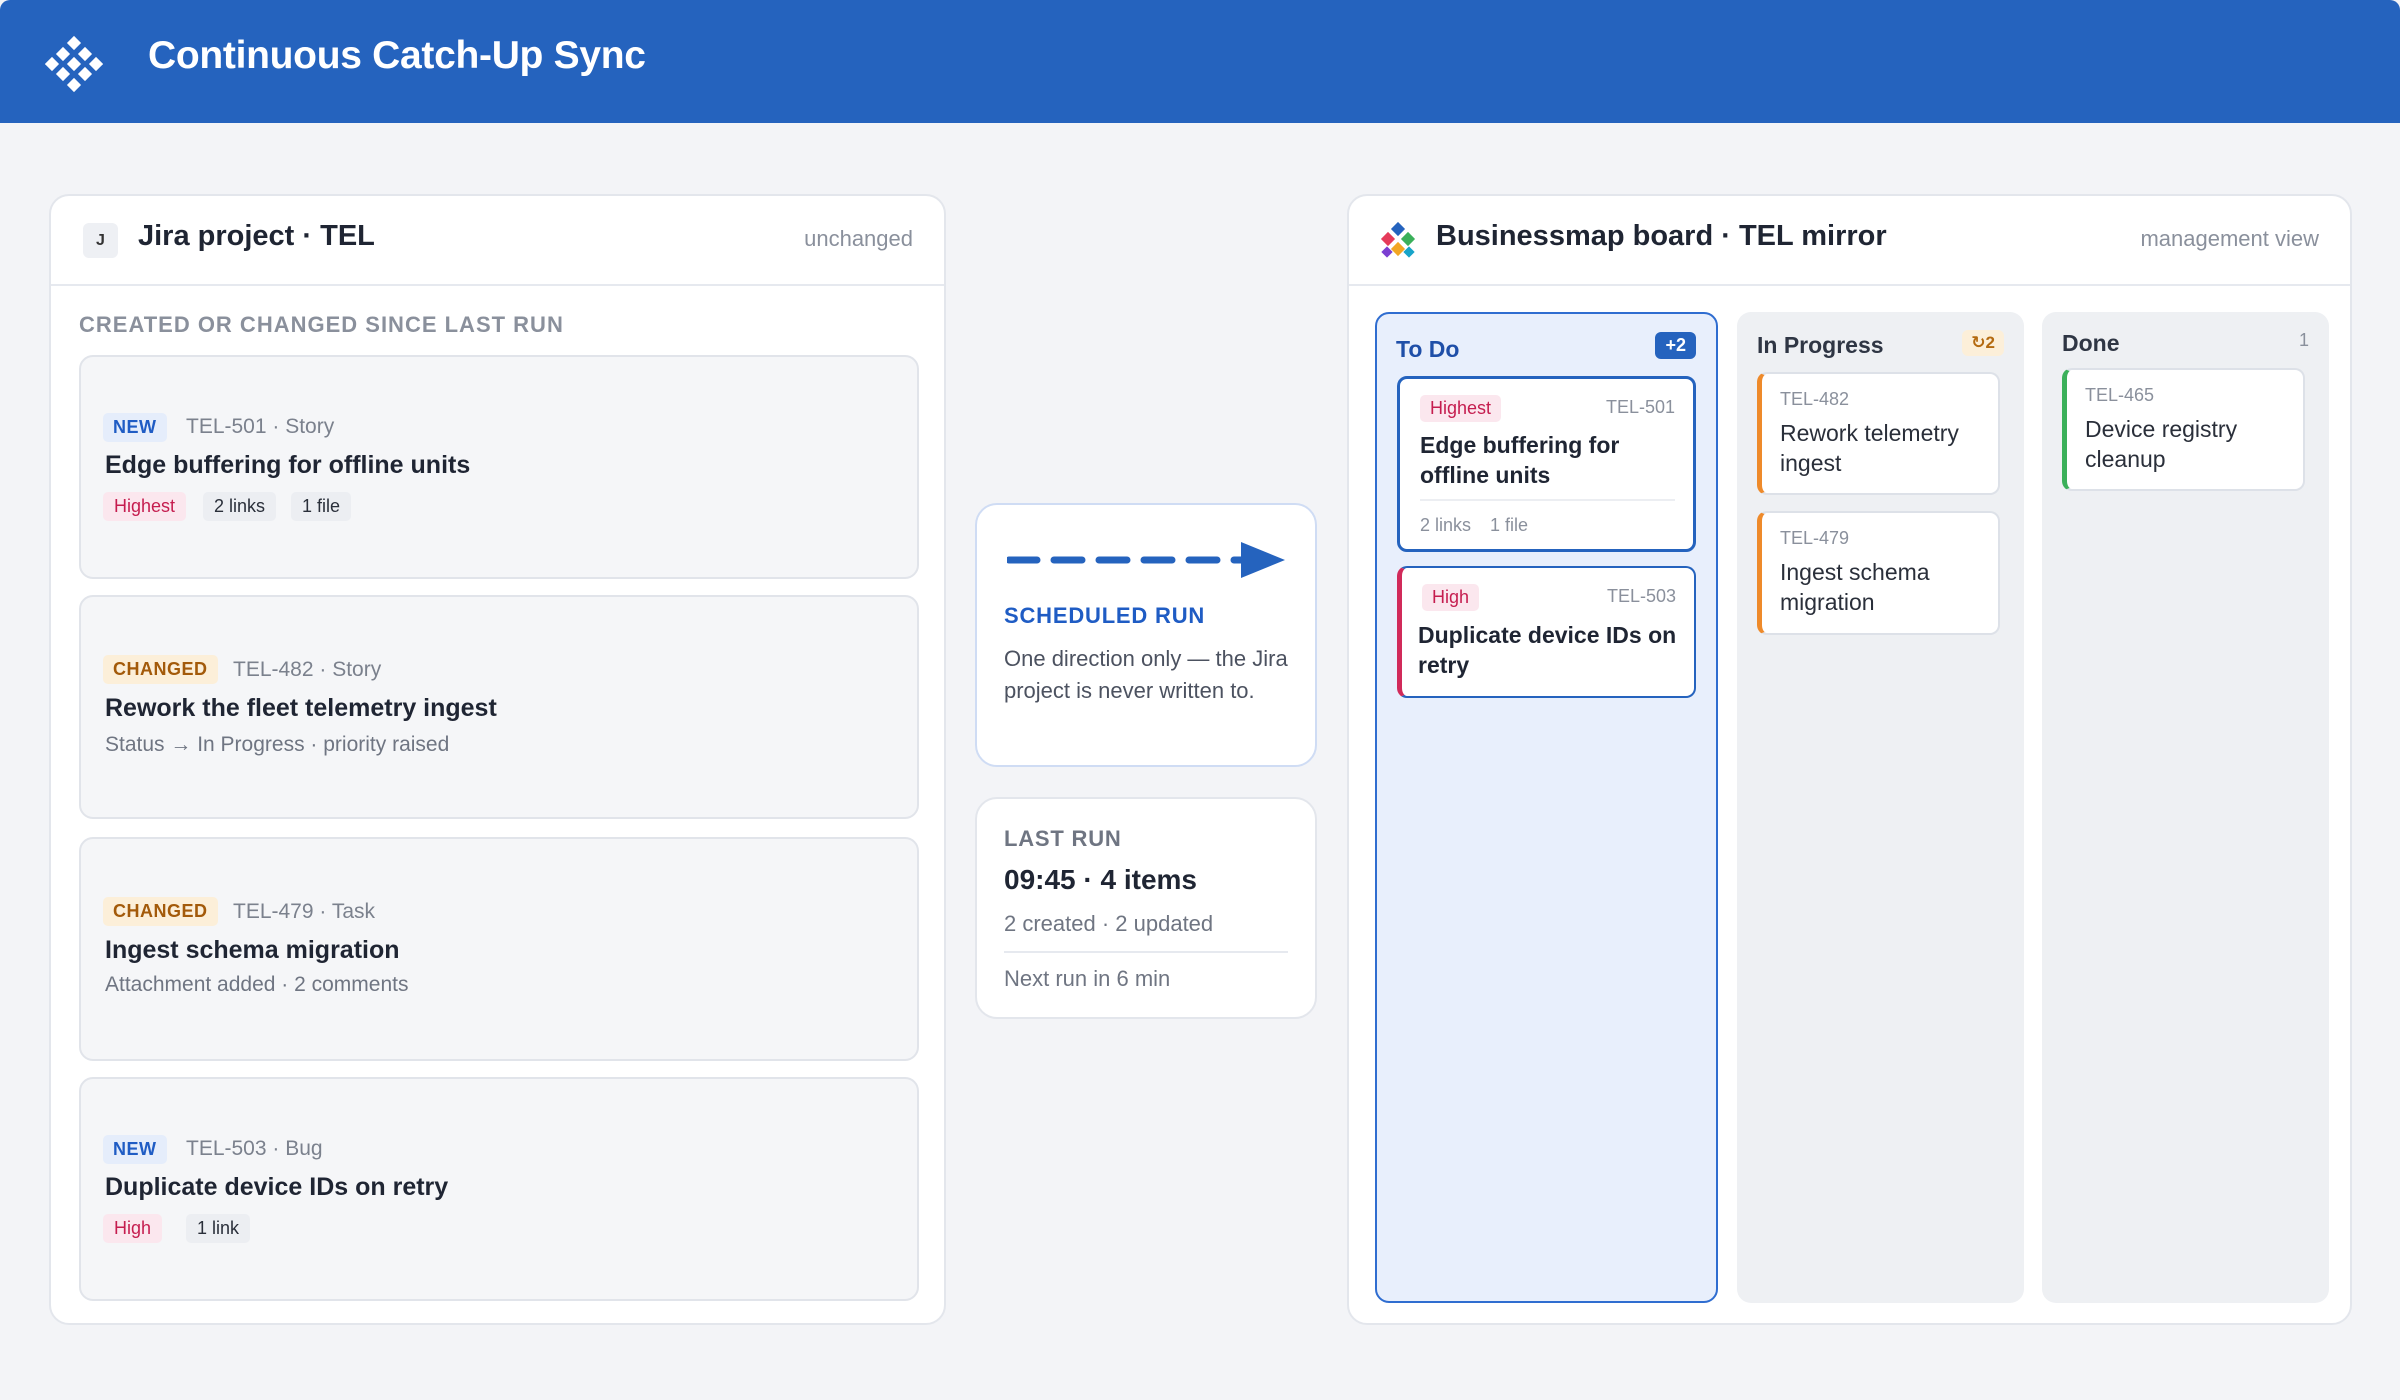  Describe the element at coordinates (2303, 340) in the screenshot. I see `item-count: 1` at that location.